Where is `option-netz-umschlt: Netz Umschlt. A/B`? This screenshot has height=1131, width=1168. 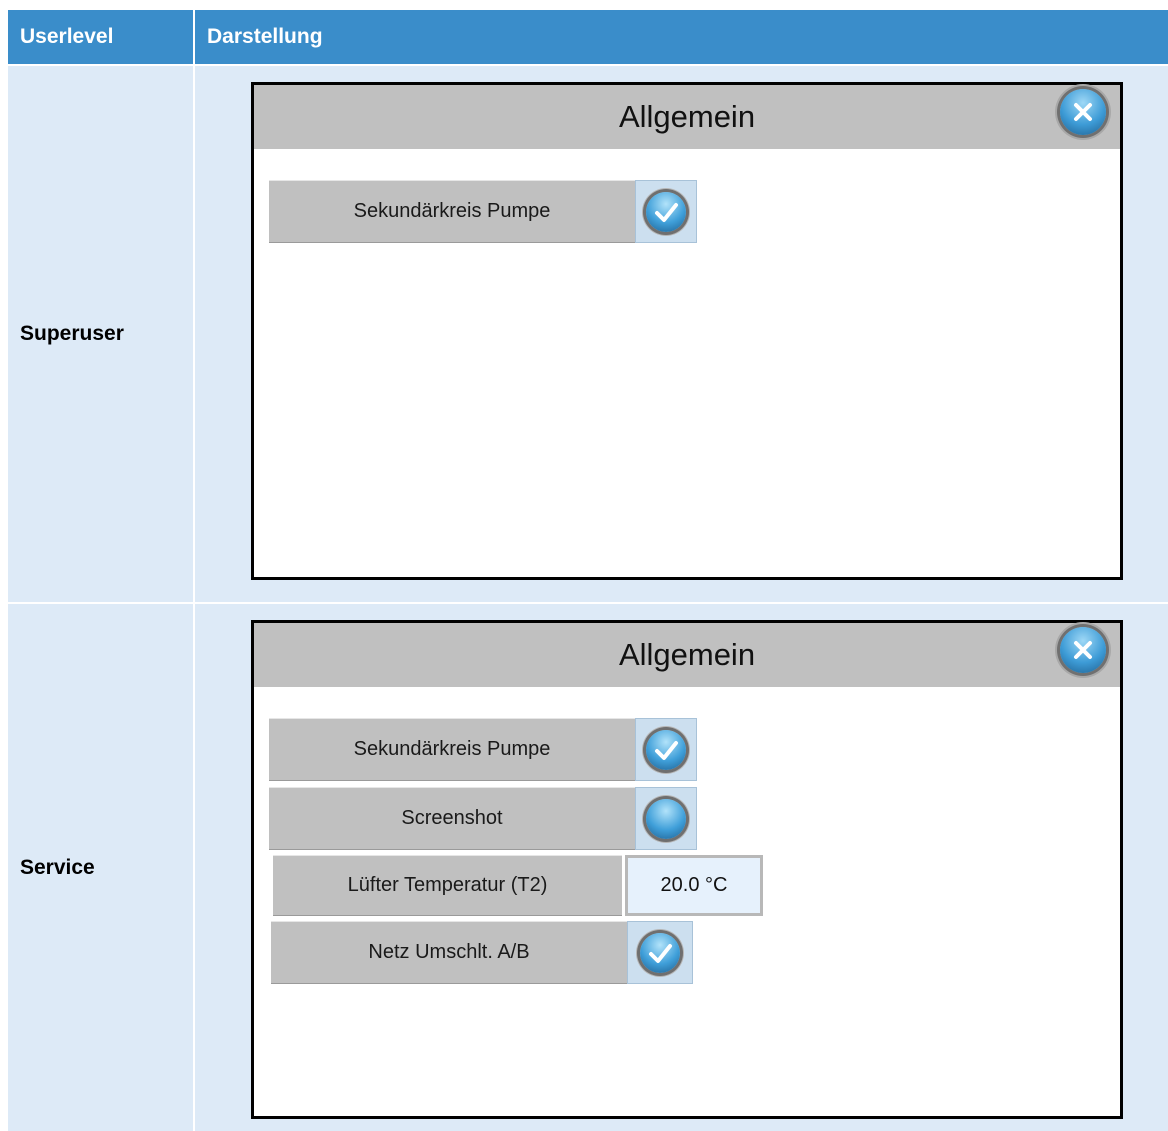
option-netz-umschlt: Netz Umschlt. A/B is located at coordinates (482, 952).